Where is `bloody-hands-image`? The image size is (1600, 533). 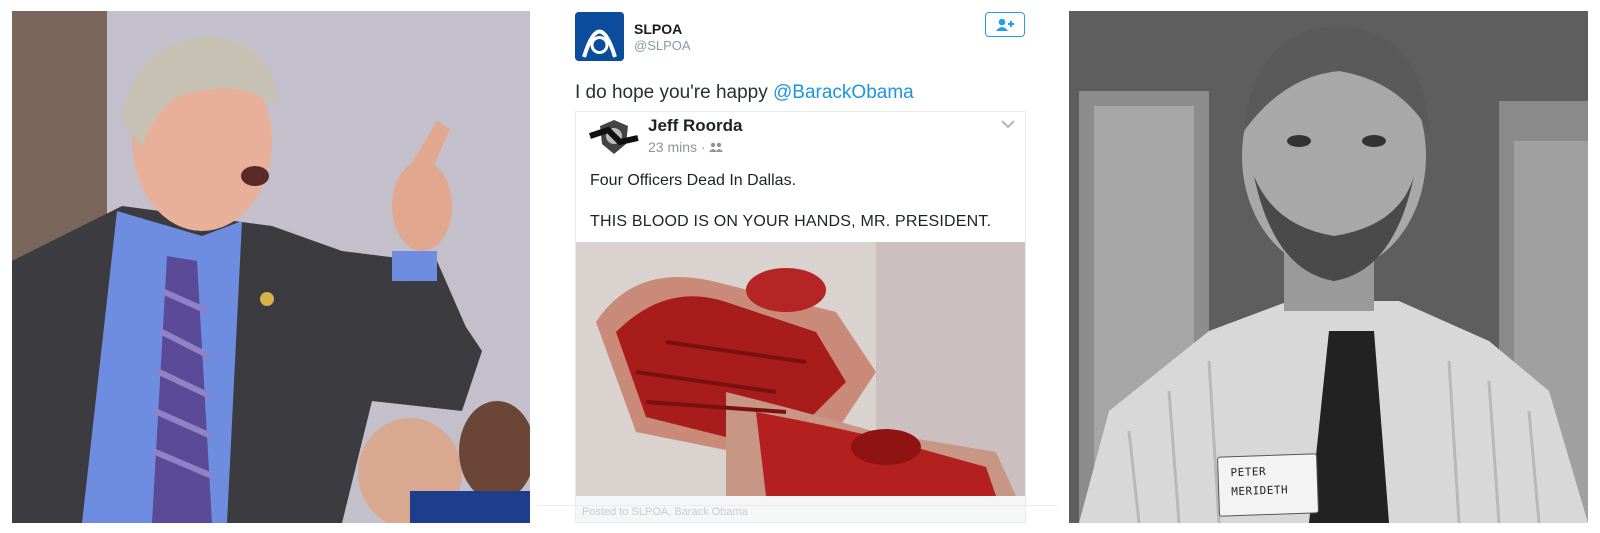 bloody-hands-image is located at coordinates (800, 369).